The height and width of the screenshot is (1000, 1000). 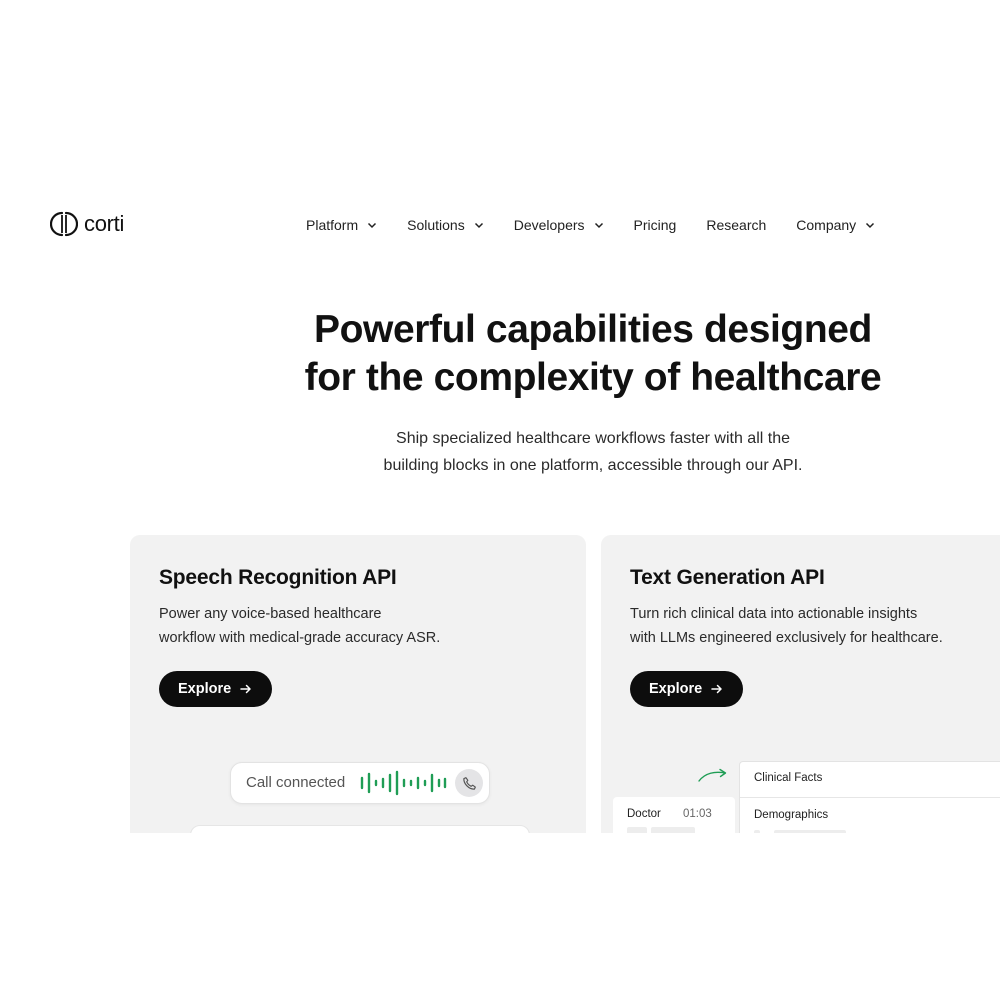 I want to click on curved-arrow-icon, so click(x=712, y=775).